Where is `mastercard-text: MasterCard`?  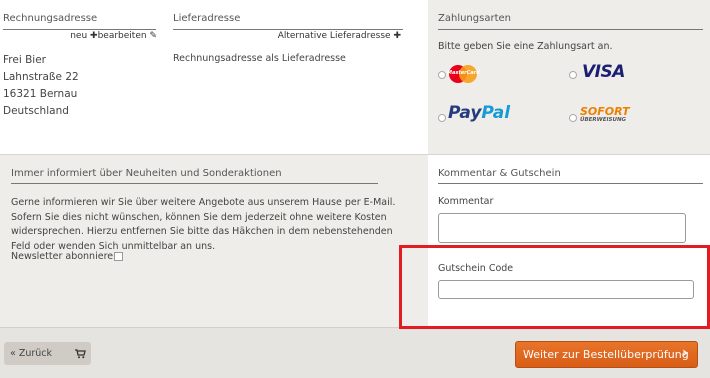
mastercard-text: MasterCard is located at coordinates (463, 73).